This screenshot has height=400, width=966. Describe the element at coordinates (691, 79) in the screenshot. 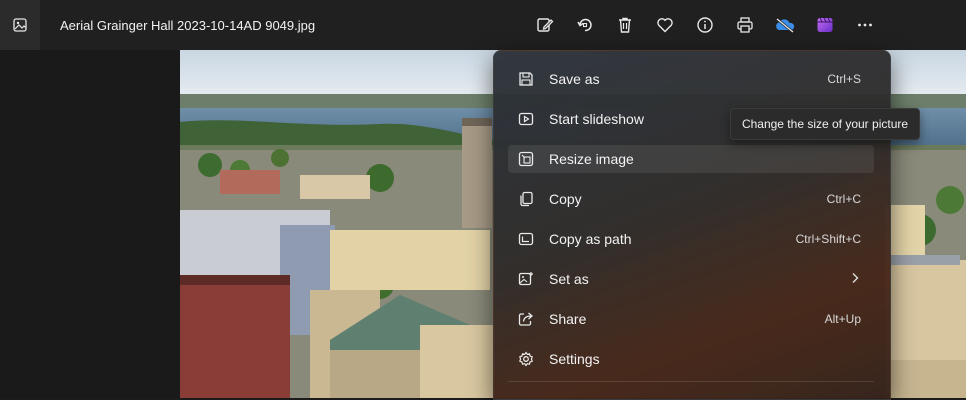

I see `menu-item-save-as: Save as Ctrl+S` at that location.